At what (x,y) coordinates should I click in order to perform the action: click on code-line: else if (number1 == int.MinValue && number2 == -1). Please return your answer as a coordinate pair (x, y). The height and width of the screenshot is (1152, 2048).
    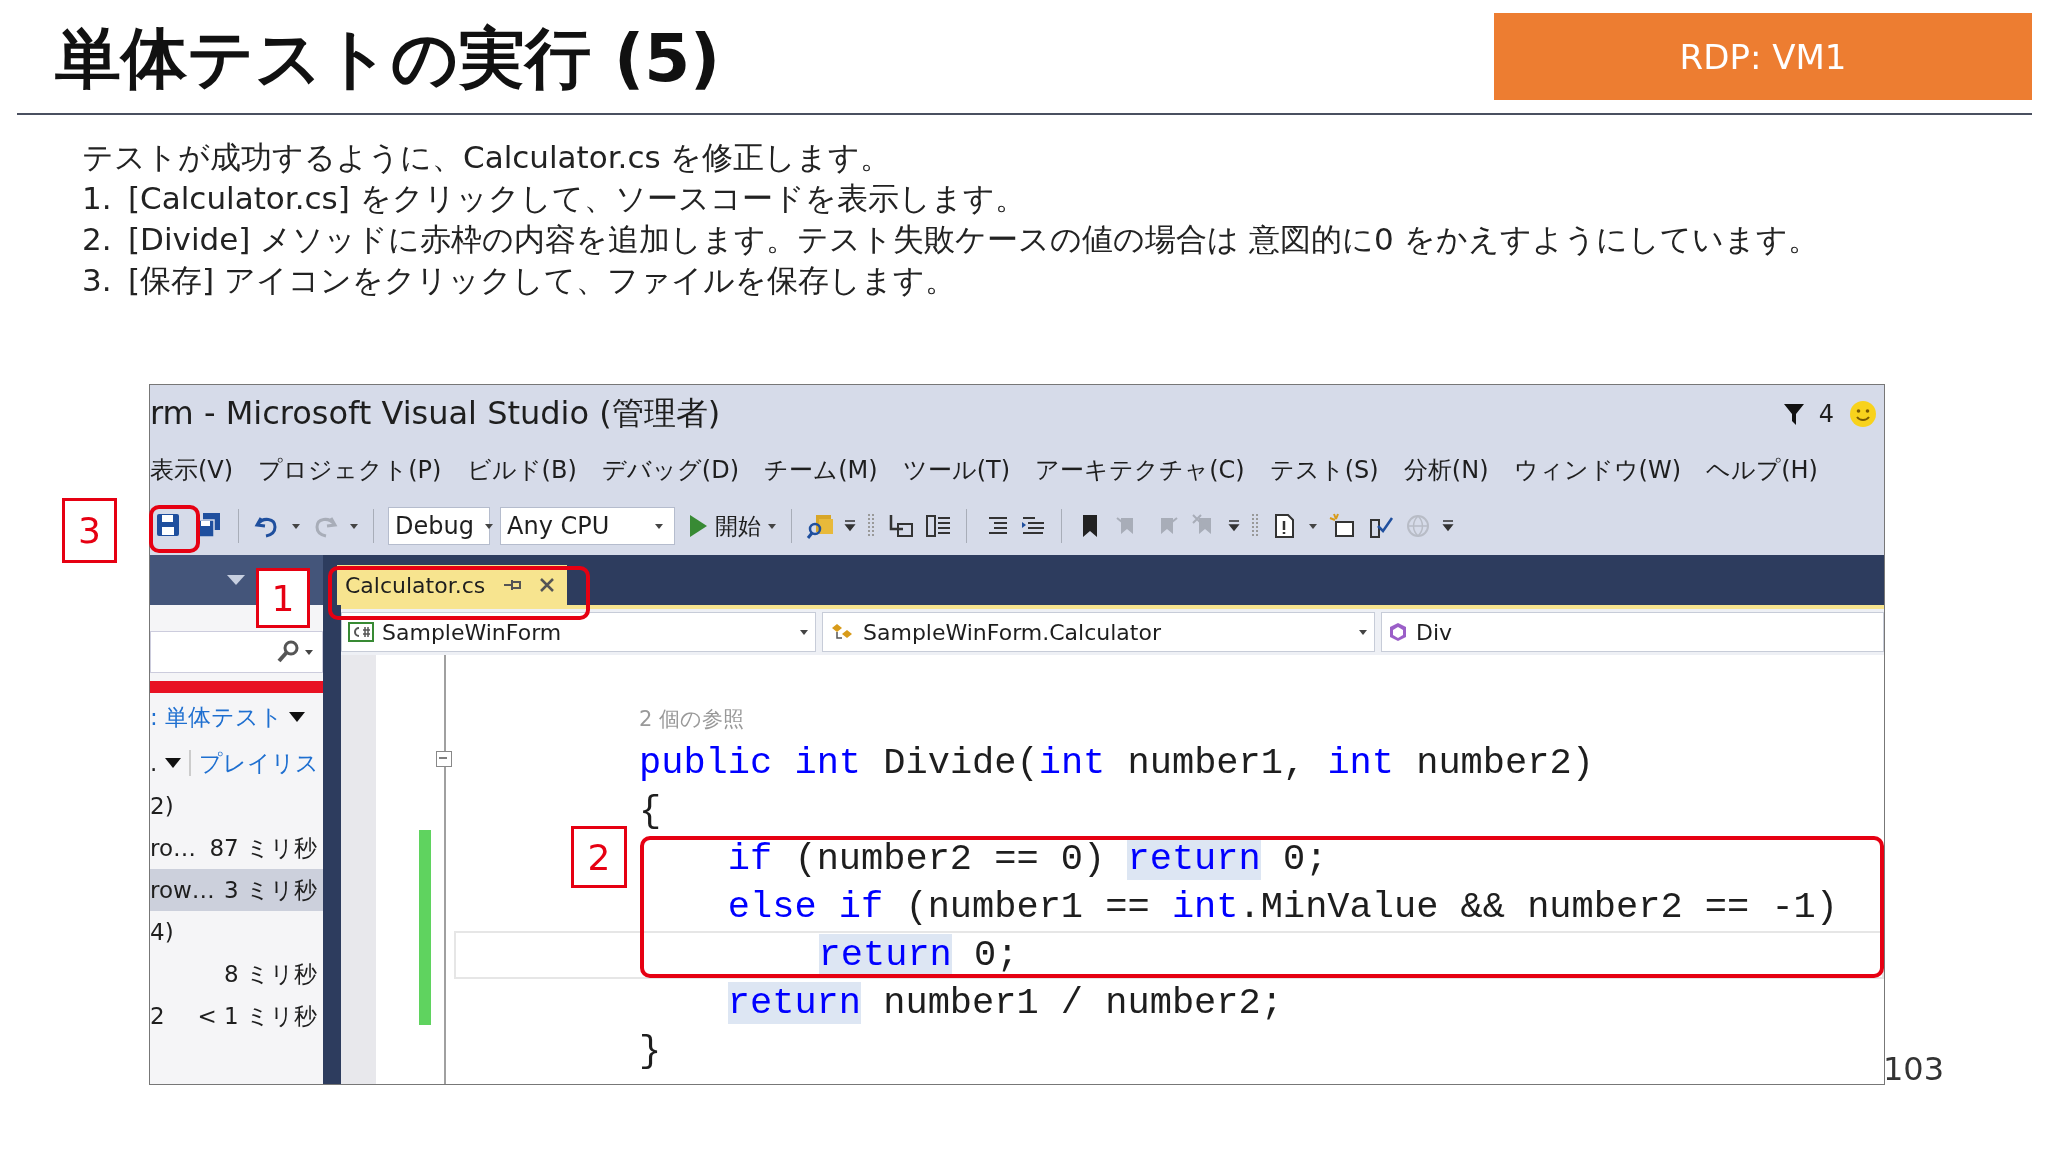
    Looking at the image, I should click on (1282, 907).